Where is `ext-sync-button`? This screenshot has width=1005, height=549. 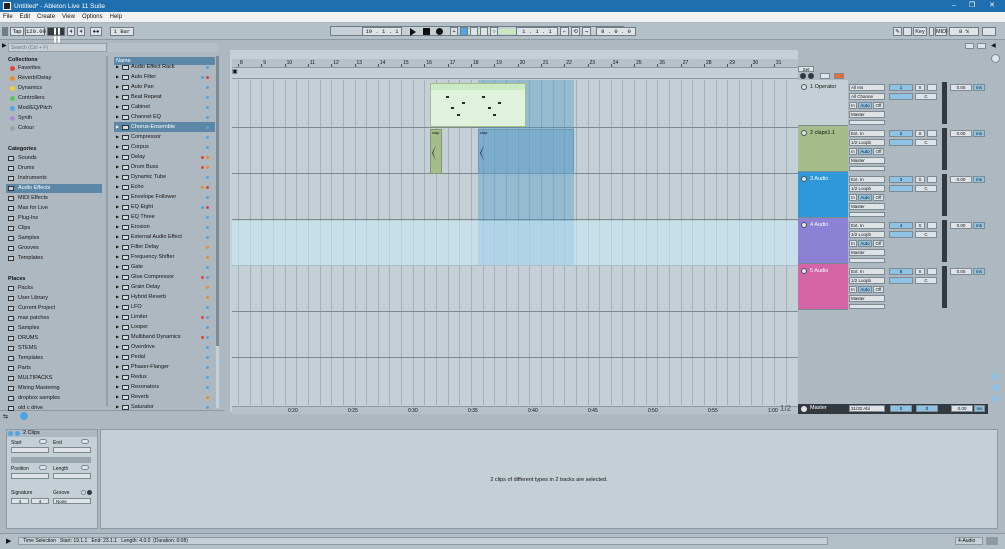
ext-sync-button is located at coordinates (5, 31).